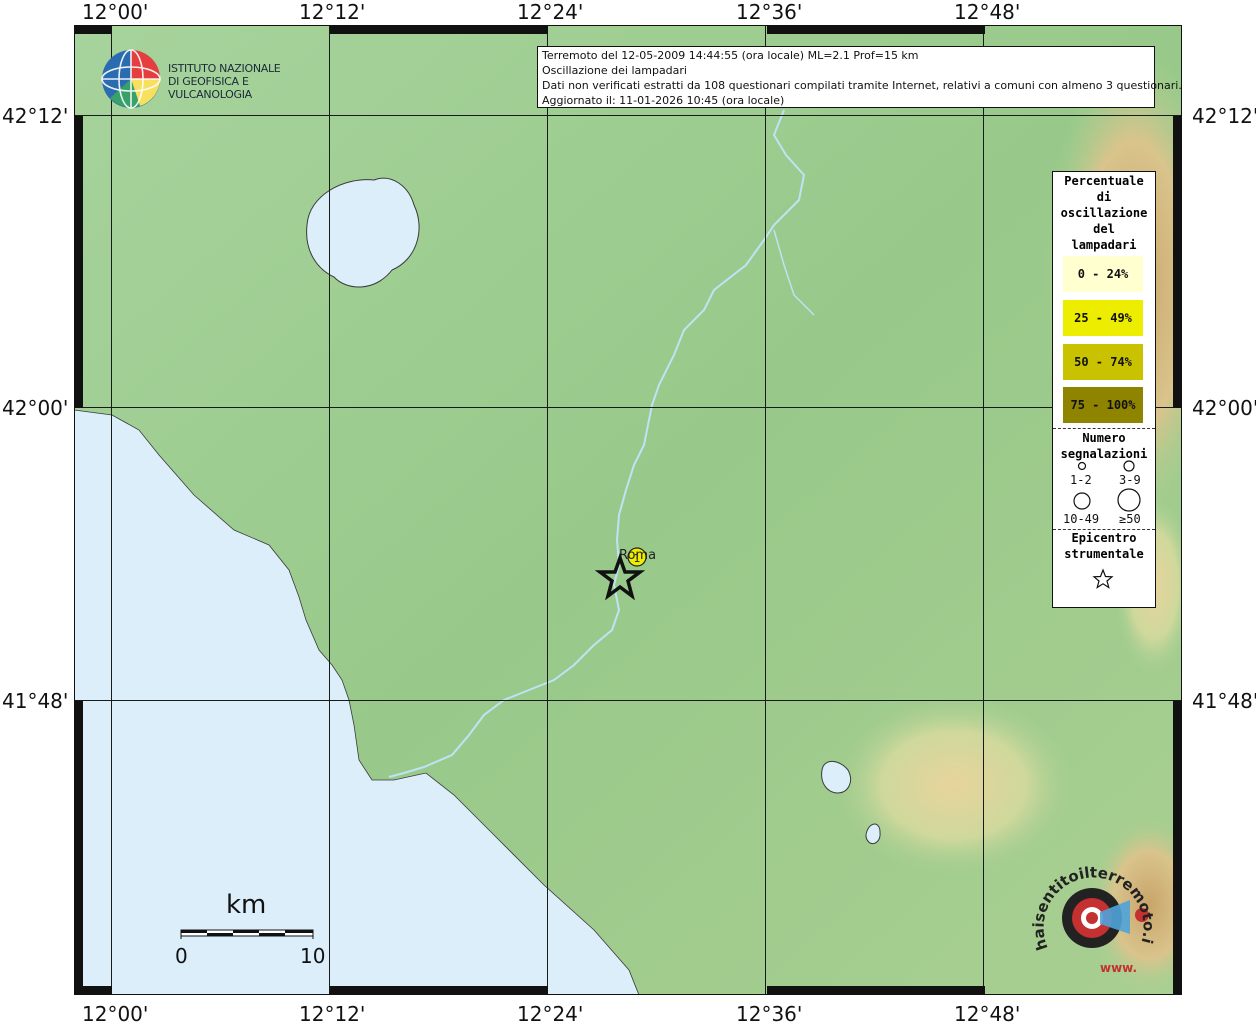 This screenshot has height=1026, width=1256. What do you see at coordinates (1129, 466) in the screenshot?
I see `count-symbol-medium-icon` at bounding box center [1129, 466].